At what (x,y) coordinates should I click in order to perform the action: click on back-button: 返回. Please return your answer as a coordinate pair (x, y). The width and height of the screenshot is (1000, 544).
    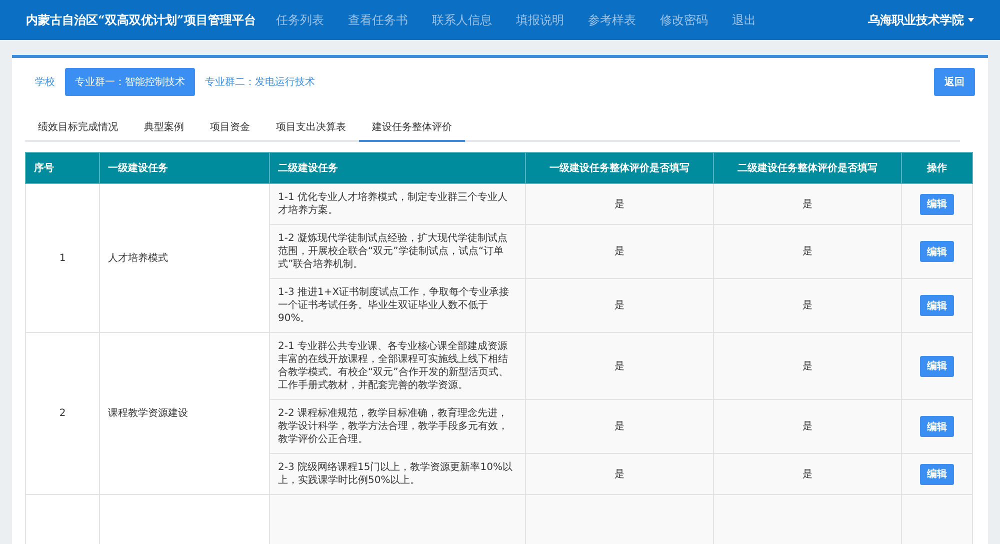
    Looking at the image, I should click on (954, 82).